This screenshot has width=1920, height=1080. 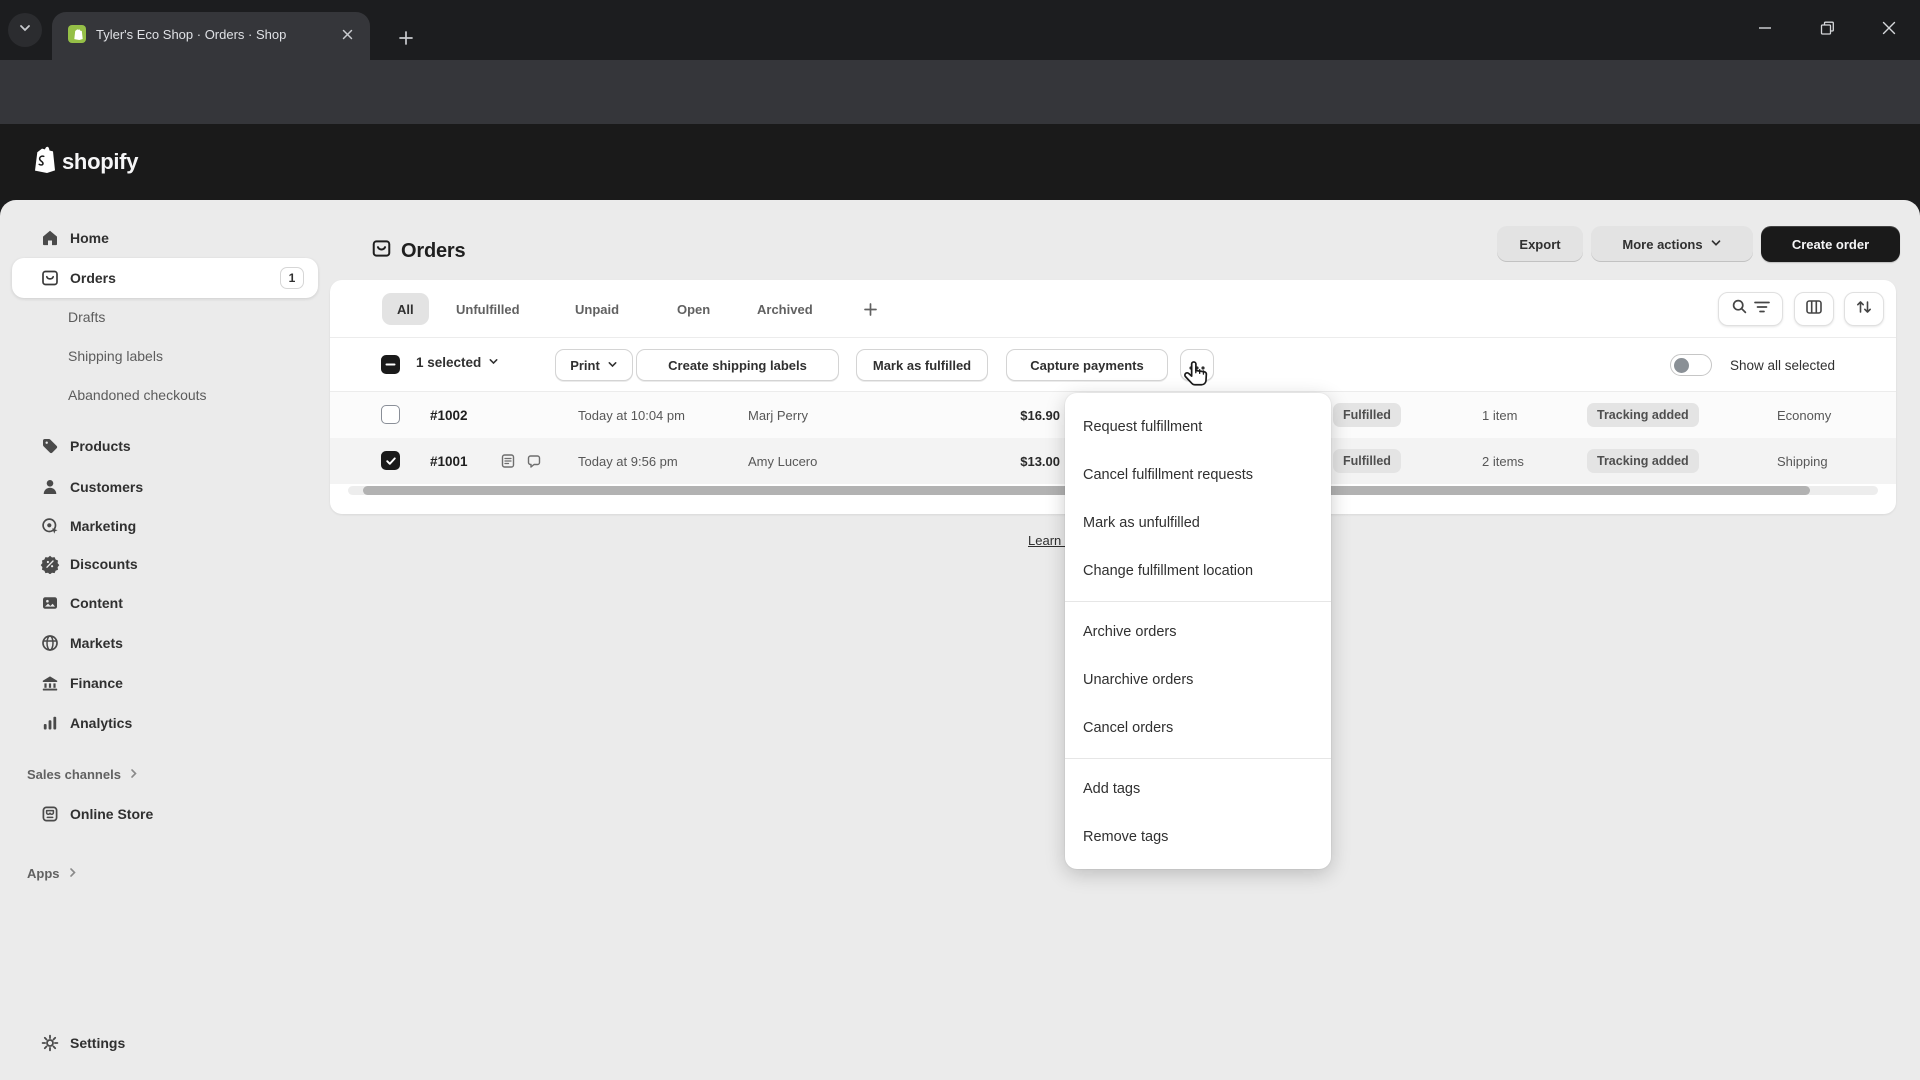 What do you see at coordinates (50, 238) in the screenshot?
I see `home-icon` at bounding box center [50, 238].